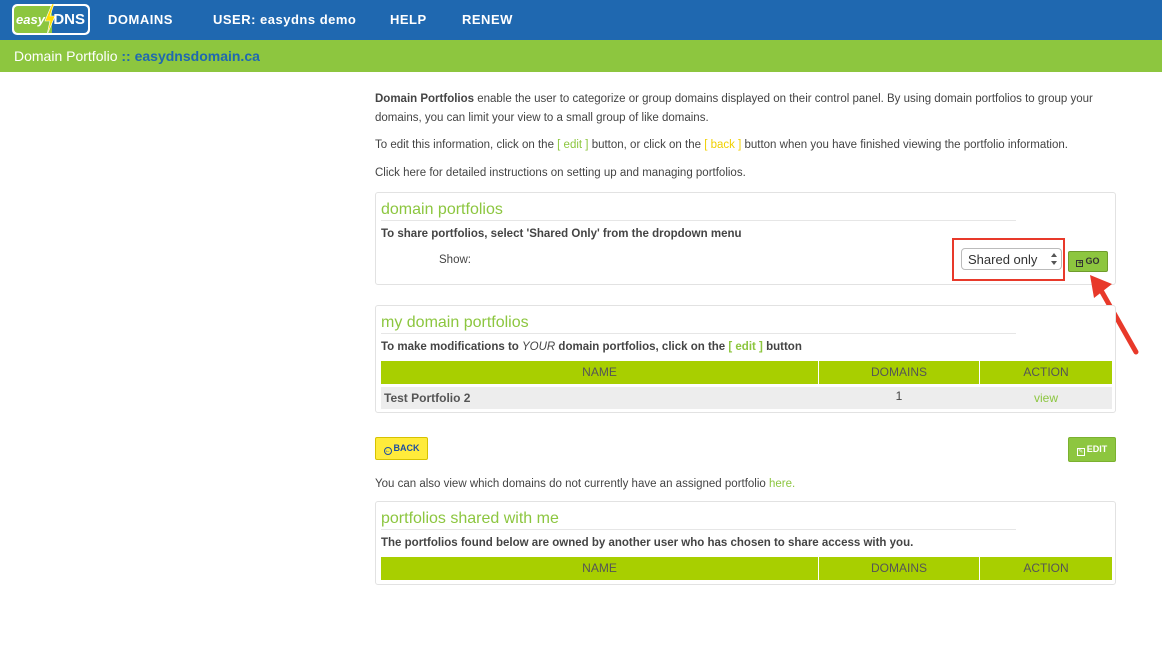 The width and height of the screenshot is (1162, 647). I want to click on desc-your: YOUR, so click(539, 347).